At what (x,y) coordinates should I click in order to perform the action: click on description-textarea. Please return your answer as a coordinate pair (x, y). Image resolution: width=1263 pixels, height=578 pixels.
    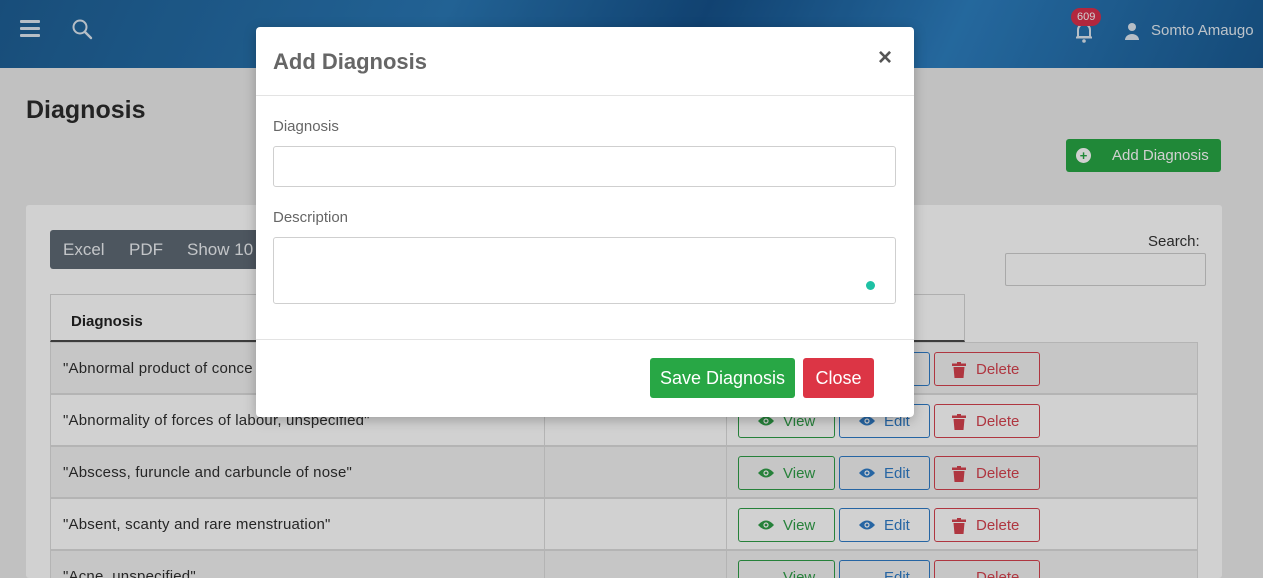
    Looking at the image, I should click on (584, 270).